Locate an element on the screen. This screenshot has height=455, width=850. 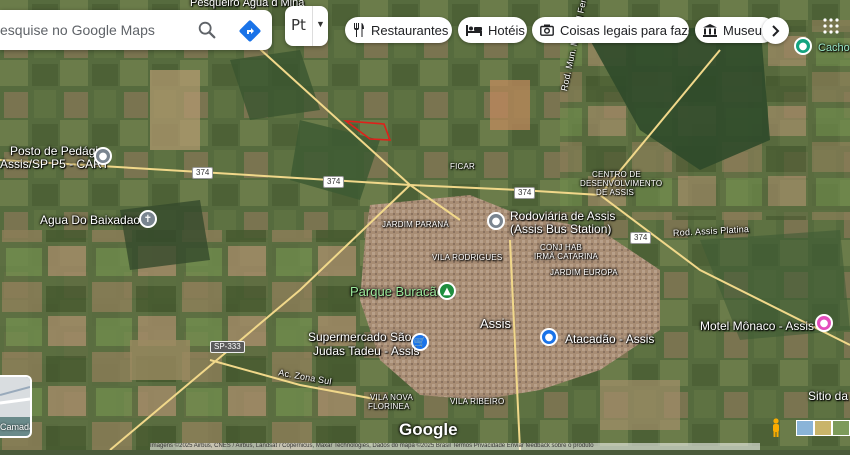
chip-scroll-next-button is located at coordinates (775, 30).